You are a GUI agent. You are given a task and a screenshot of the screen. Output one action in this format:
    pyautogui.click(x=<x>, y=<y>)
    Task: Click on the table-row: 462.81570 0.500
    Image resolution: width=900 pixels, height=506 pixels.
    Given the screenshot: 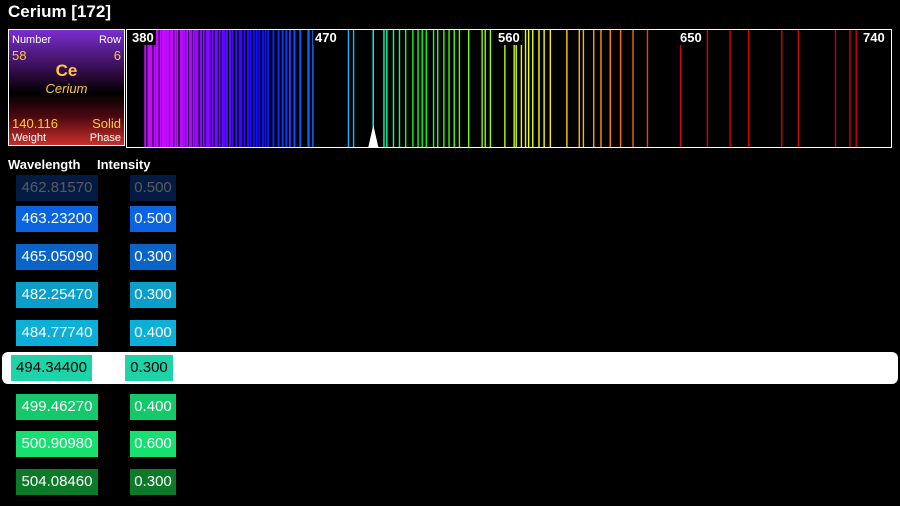 What is the action you would take?
    pyautogui.click(x=450, y=188)
    